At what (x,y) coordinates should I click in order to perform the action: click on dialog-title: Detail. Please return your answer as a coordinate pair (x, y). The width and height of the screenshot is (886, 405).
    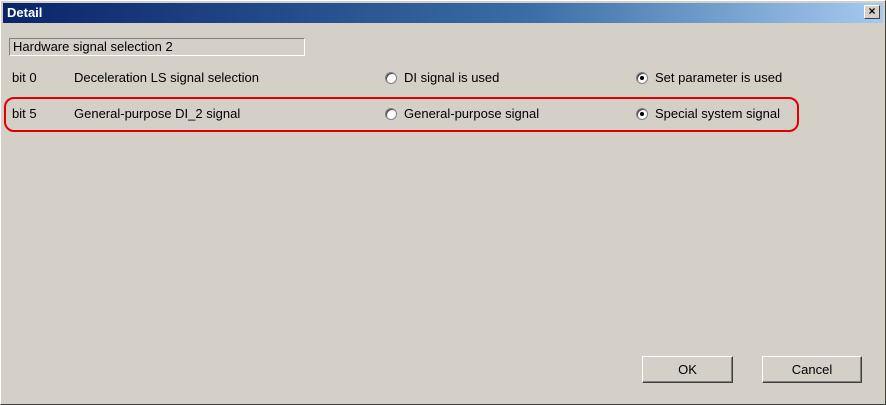
    Looking at the image, I should click on (25, 12).